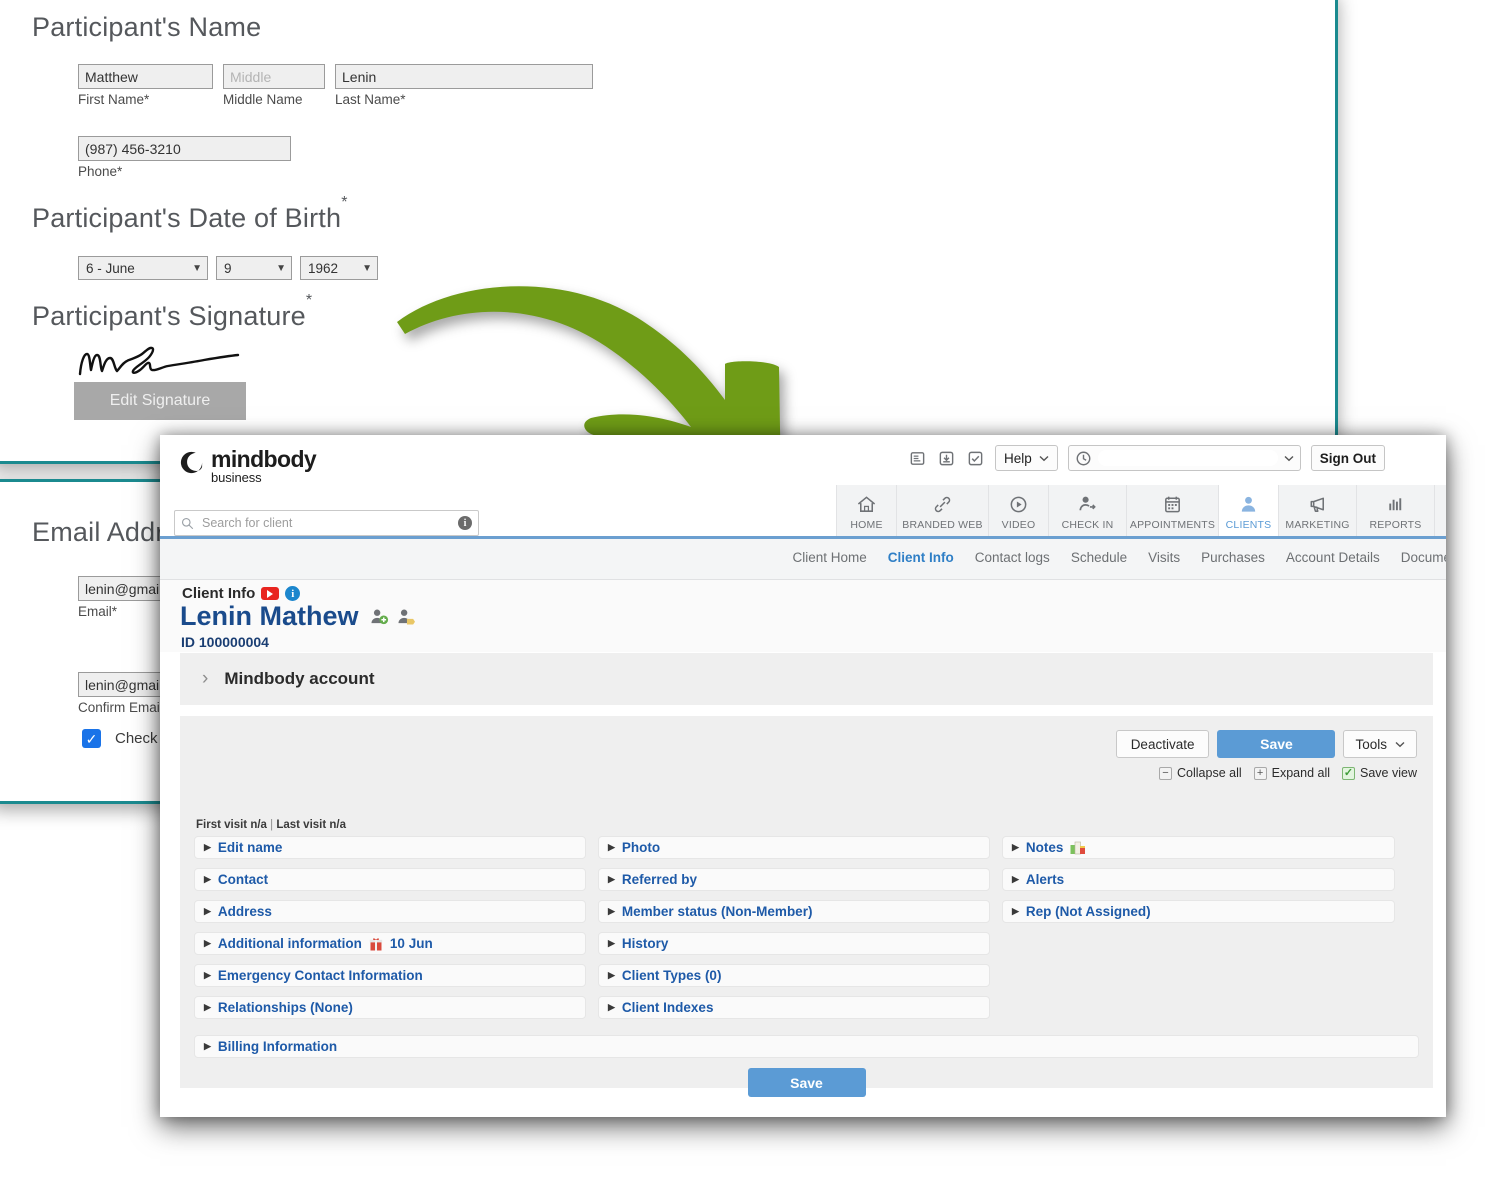 This screenshot has width=1500, height=1200. Describe the element at coordinates (1317, 504) in the screenshot. I see `megaphone-icon` at that location.